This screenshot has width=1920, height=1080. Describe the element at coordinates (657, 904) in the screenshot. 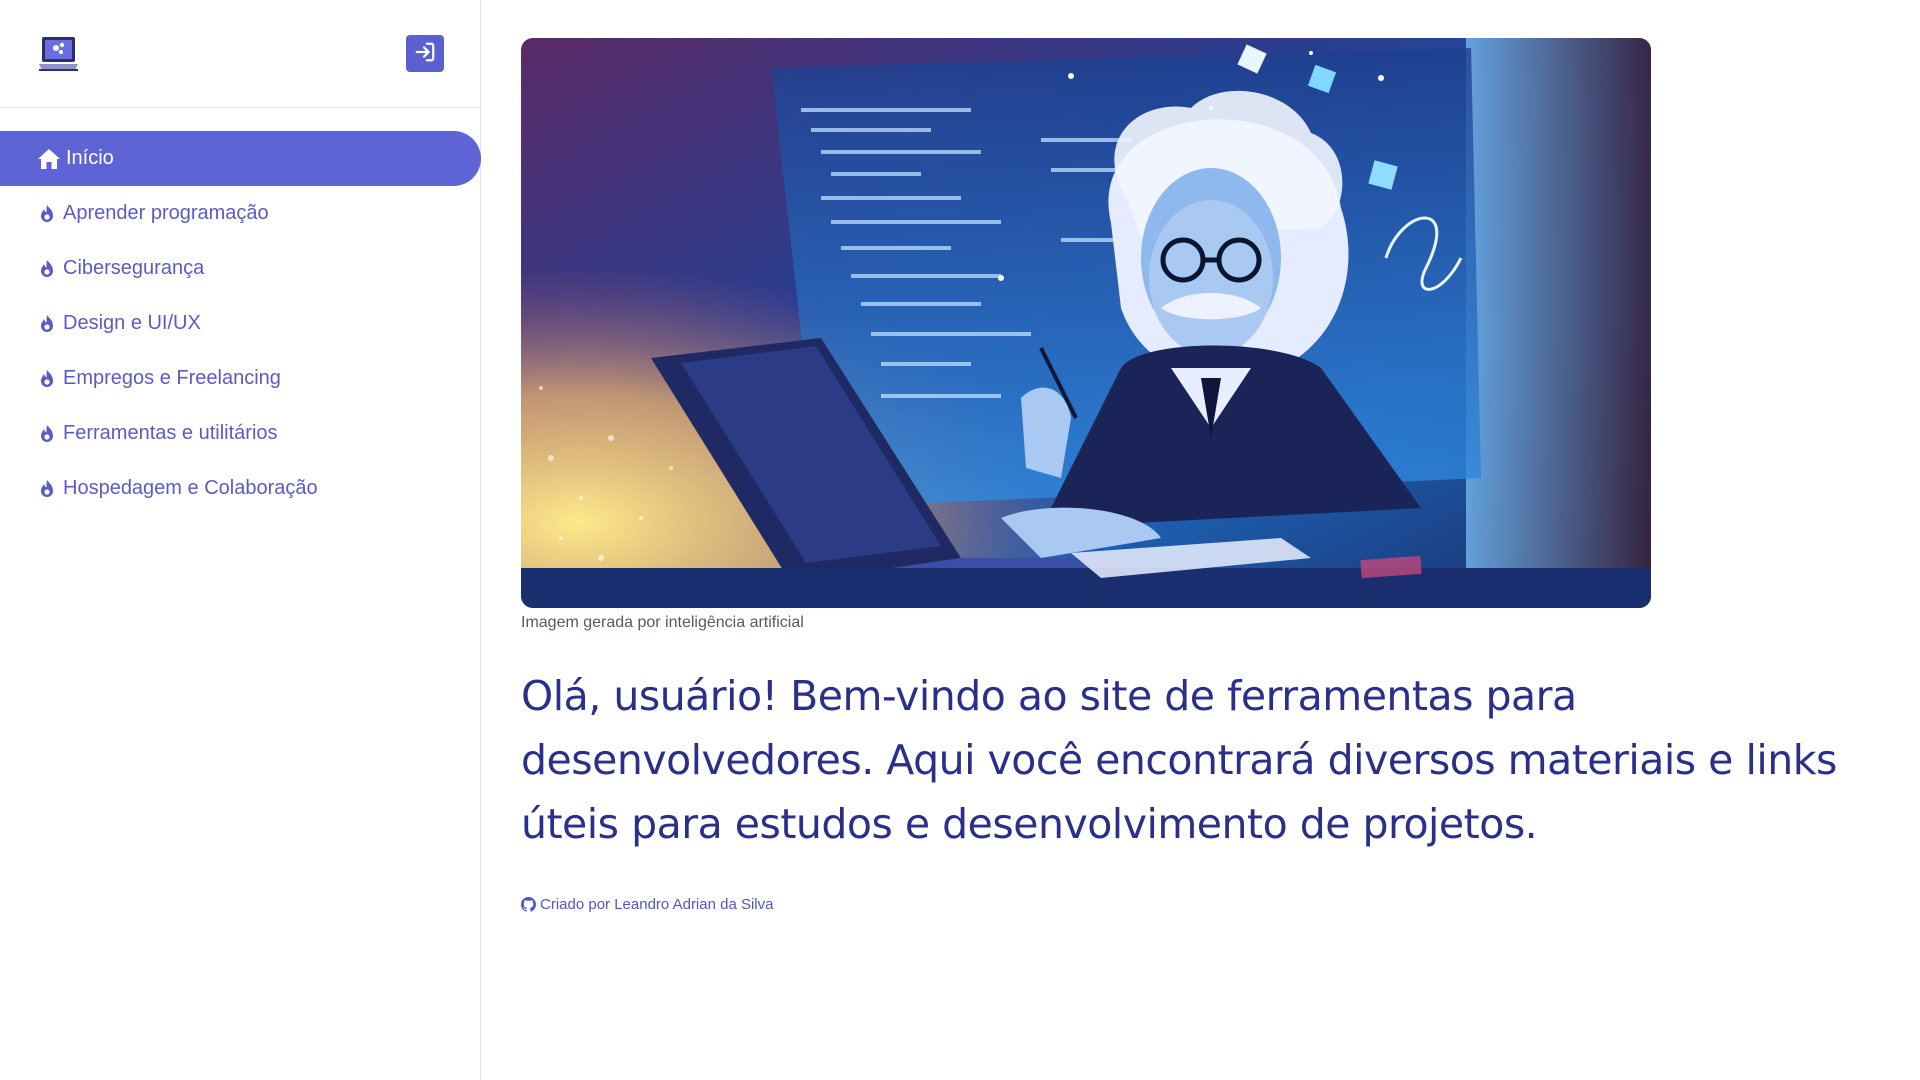

I see `credits-text: Criado por Leandro Adrian da Silva` at that location.